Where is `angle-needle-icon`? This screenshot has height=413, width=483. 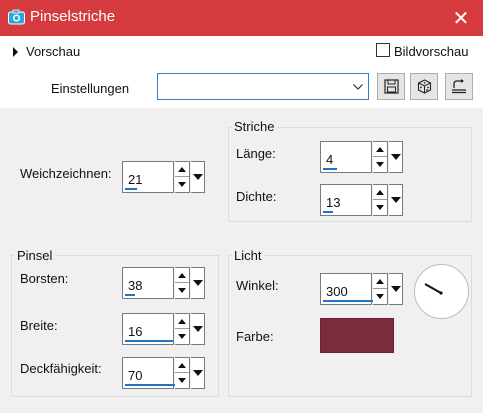
angle-needle-icon is located at coordinates (433, 289).